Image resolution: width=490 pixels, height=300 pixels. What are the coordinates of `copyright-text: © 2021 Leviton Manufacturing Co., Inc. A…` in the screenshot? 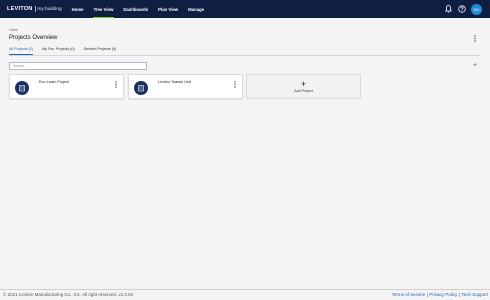 It's located at (68, 294).